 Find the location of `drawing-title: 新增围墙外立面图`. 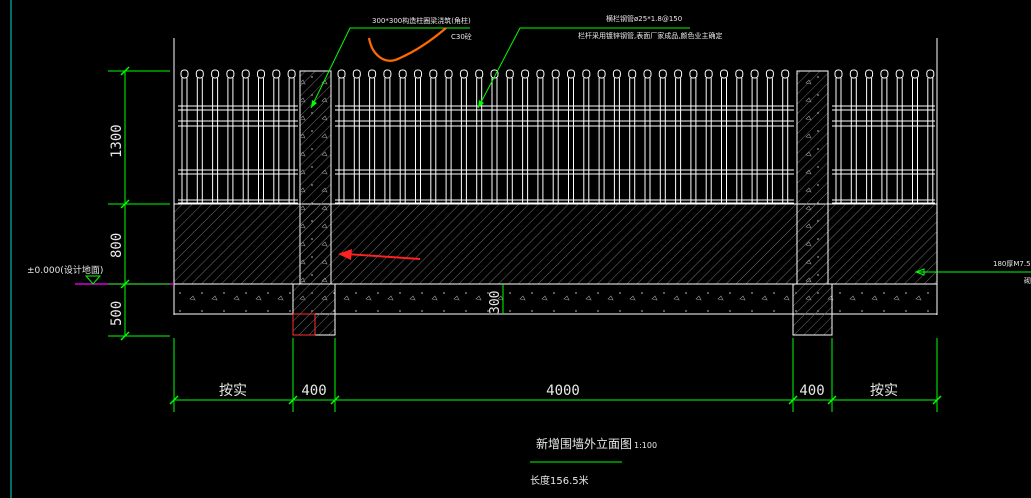

drawing-title: 新增围墙外立面图 is located at coordinates (584, 443).